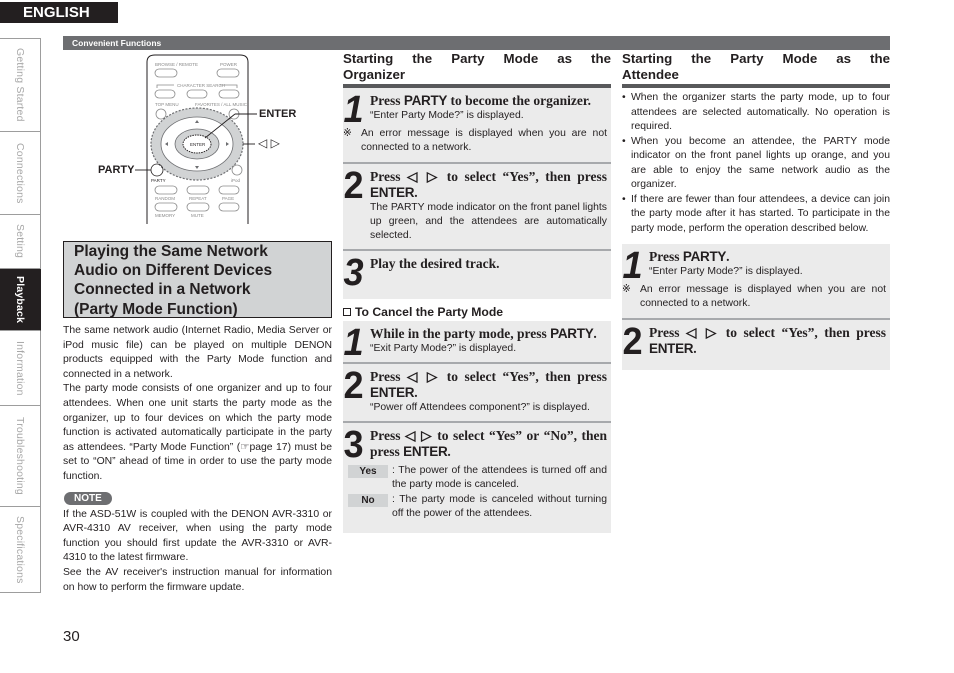  Describe the element at coordinates (483, 333) in the screenshot. I see `step-title: While in the party mode, press PARTY.` at that location.